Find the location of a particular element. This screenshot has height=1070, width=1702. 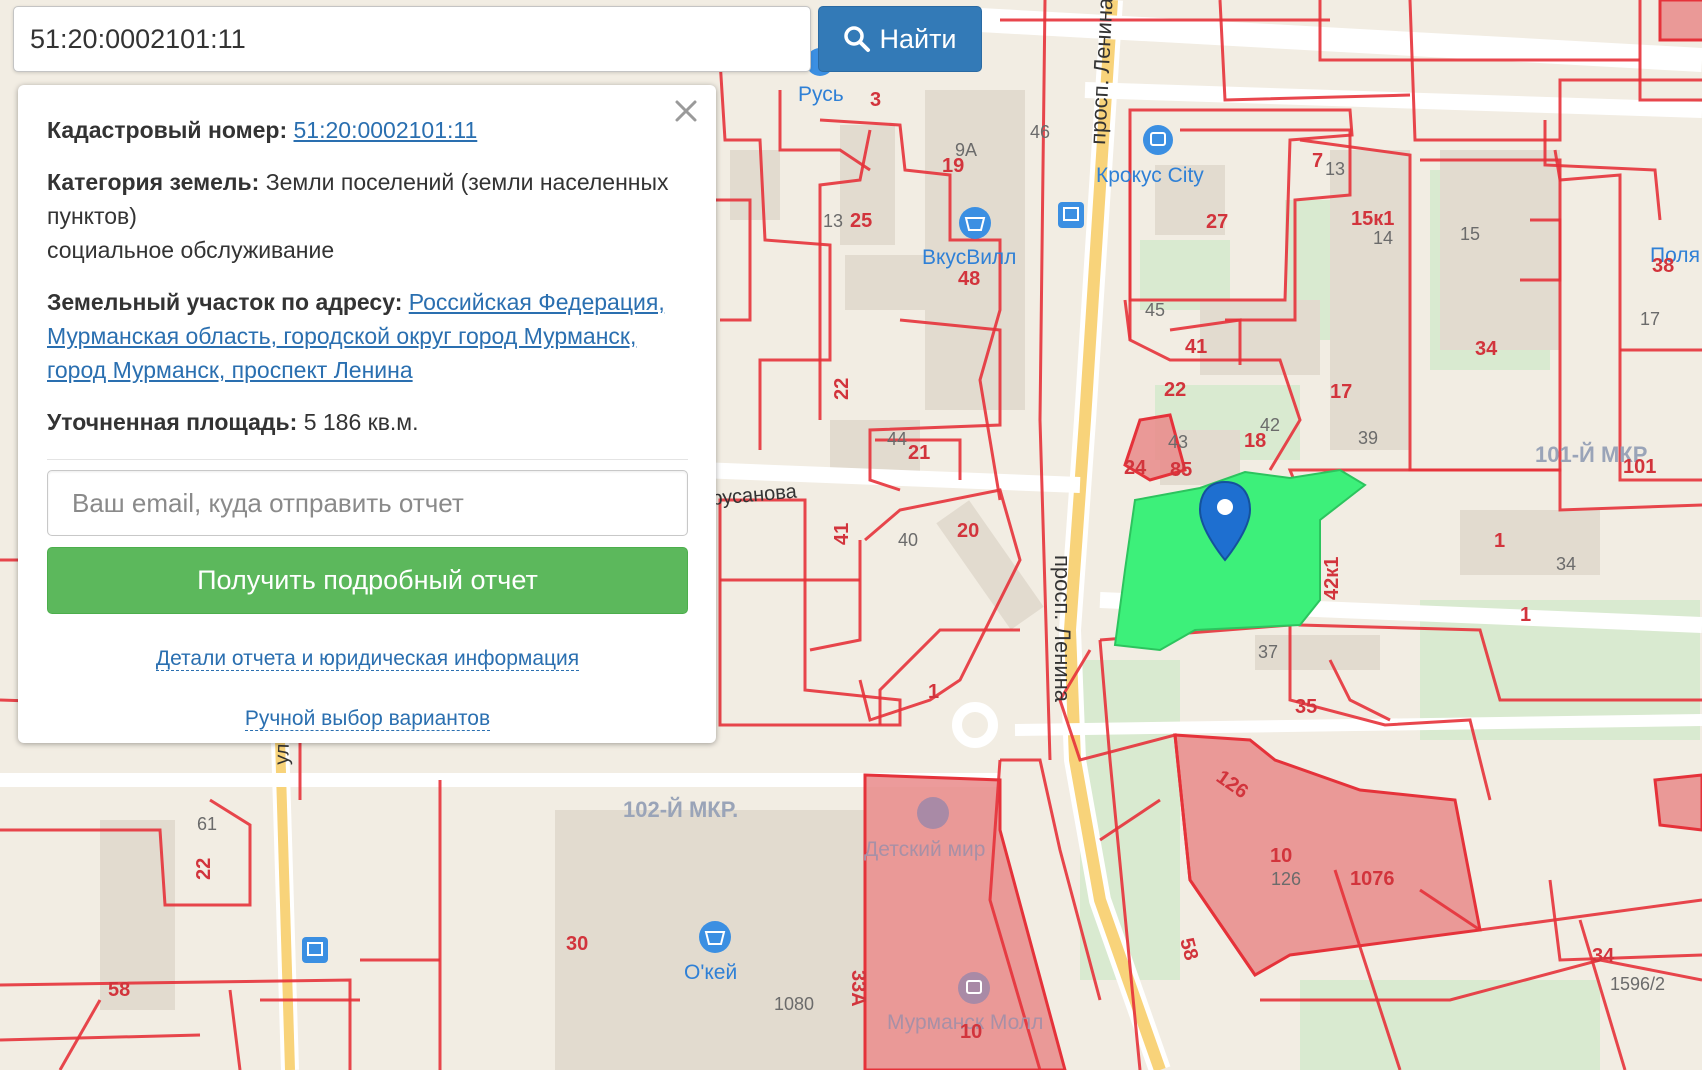

svg-text: 30 is located at coordinates (577, 944).